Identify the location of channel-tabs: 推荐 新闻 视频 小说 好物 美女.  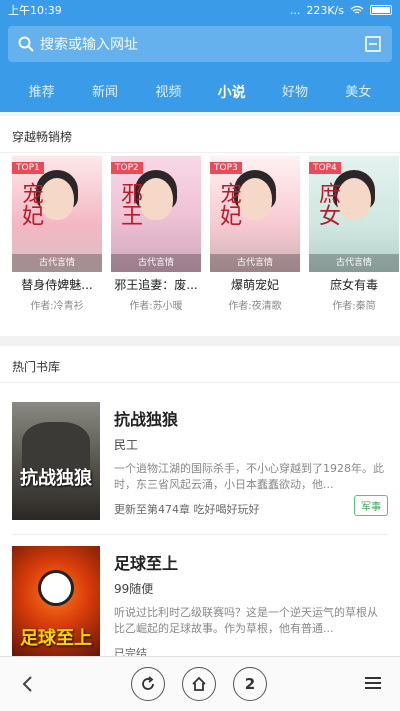
(200, 93).